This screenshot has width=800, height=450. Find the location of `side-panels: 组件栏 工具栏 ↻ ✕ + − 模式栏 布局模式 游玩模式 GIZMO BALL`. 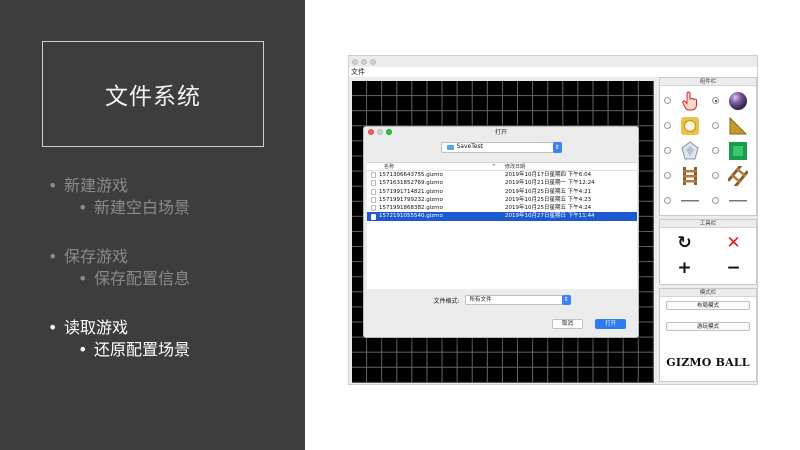

side-panels: 组件栏 工具栏 ↻ ✕ + − 模式栏 布局模式 游玩模式 GIZMO BALL is located at coordinates (708, 230).